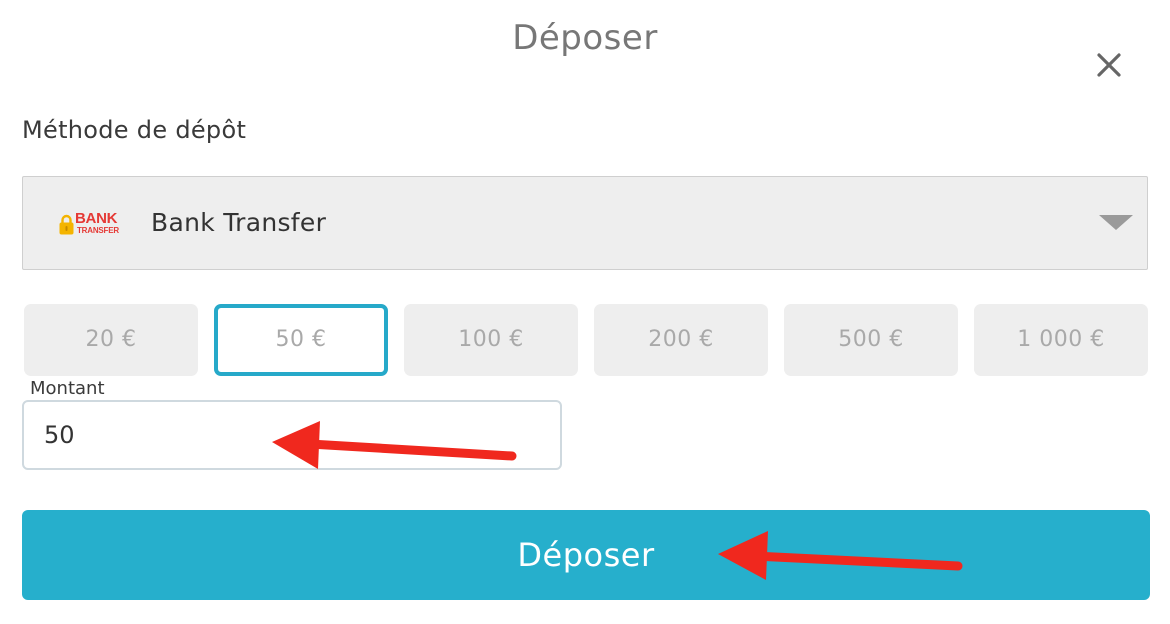 The image size is (1170, 624). I want to click on amount-preset-100: 100 €, so click(491, 340).